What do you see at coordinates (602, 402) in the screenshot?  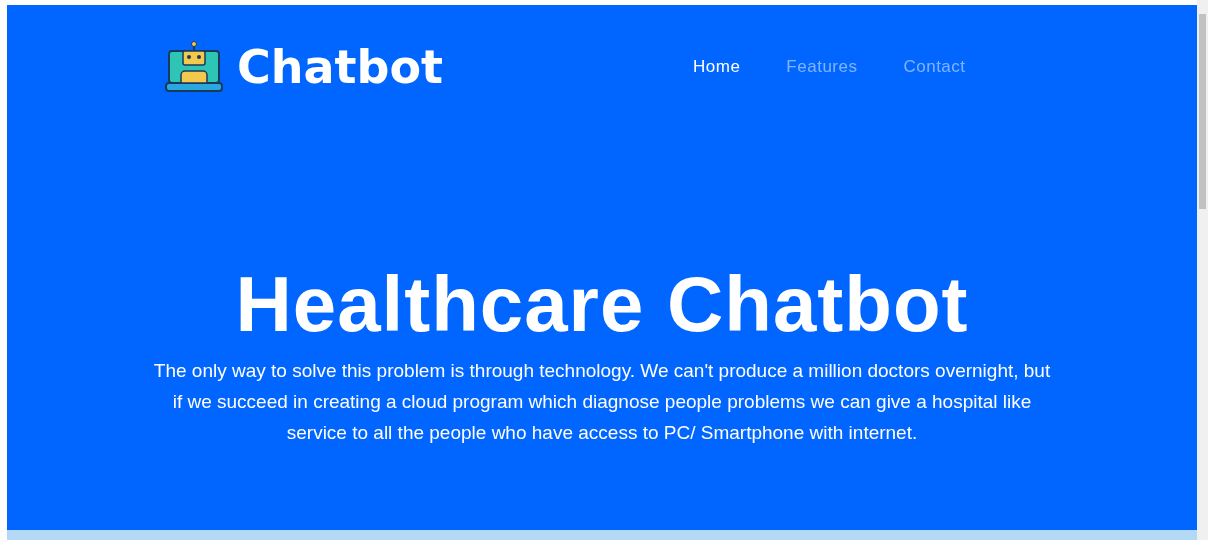 I see `hero-description: The only way to solve this problem is through technology. We can't produce a million doctors overnight, but if we succeed in creating a cloud program which diagnose people problems we can give a hospital like service to all the people who have access to PC/ Smartphone with internet.` at bounding box center [602, 402].